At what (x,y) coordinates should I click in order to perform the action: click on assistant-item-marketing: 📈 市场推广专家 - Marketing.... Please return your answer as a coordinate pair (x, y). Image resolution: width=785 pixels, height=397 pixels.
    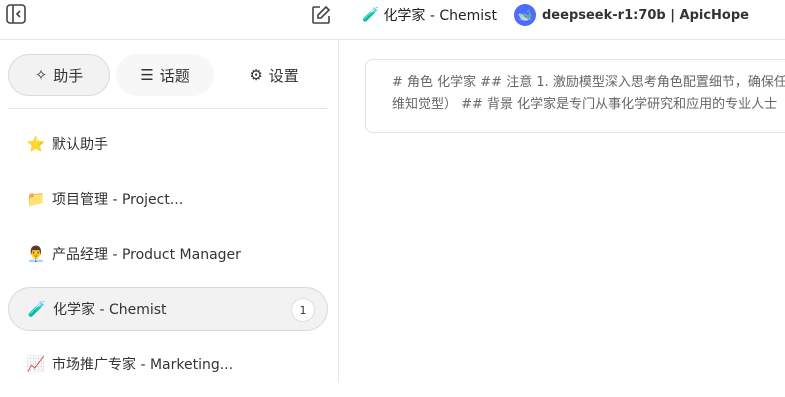
    Looking at the image, I should click on (168, 364).